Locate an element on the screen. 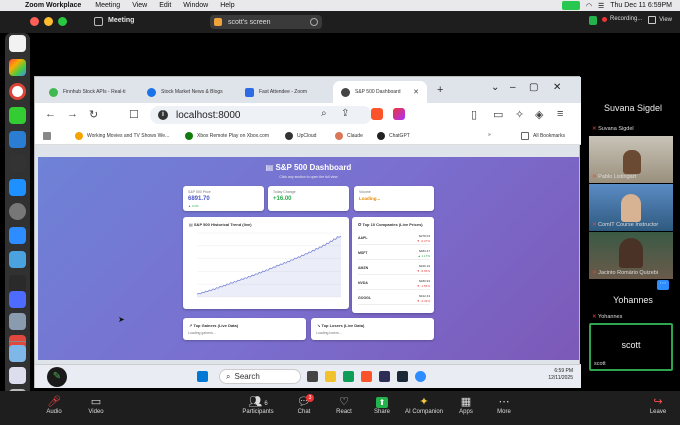 The height and width of the screenshot is (425, 680). minimize-window-icon is located at coordinates (48, 21).